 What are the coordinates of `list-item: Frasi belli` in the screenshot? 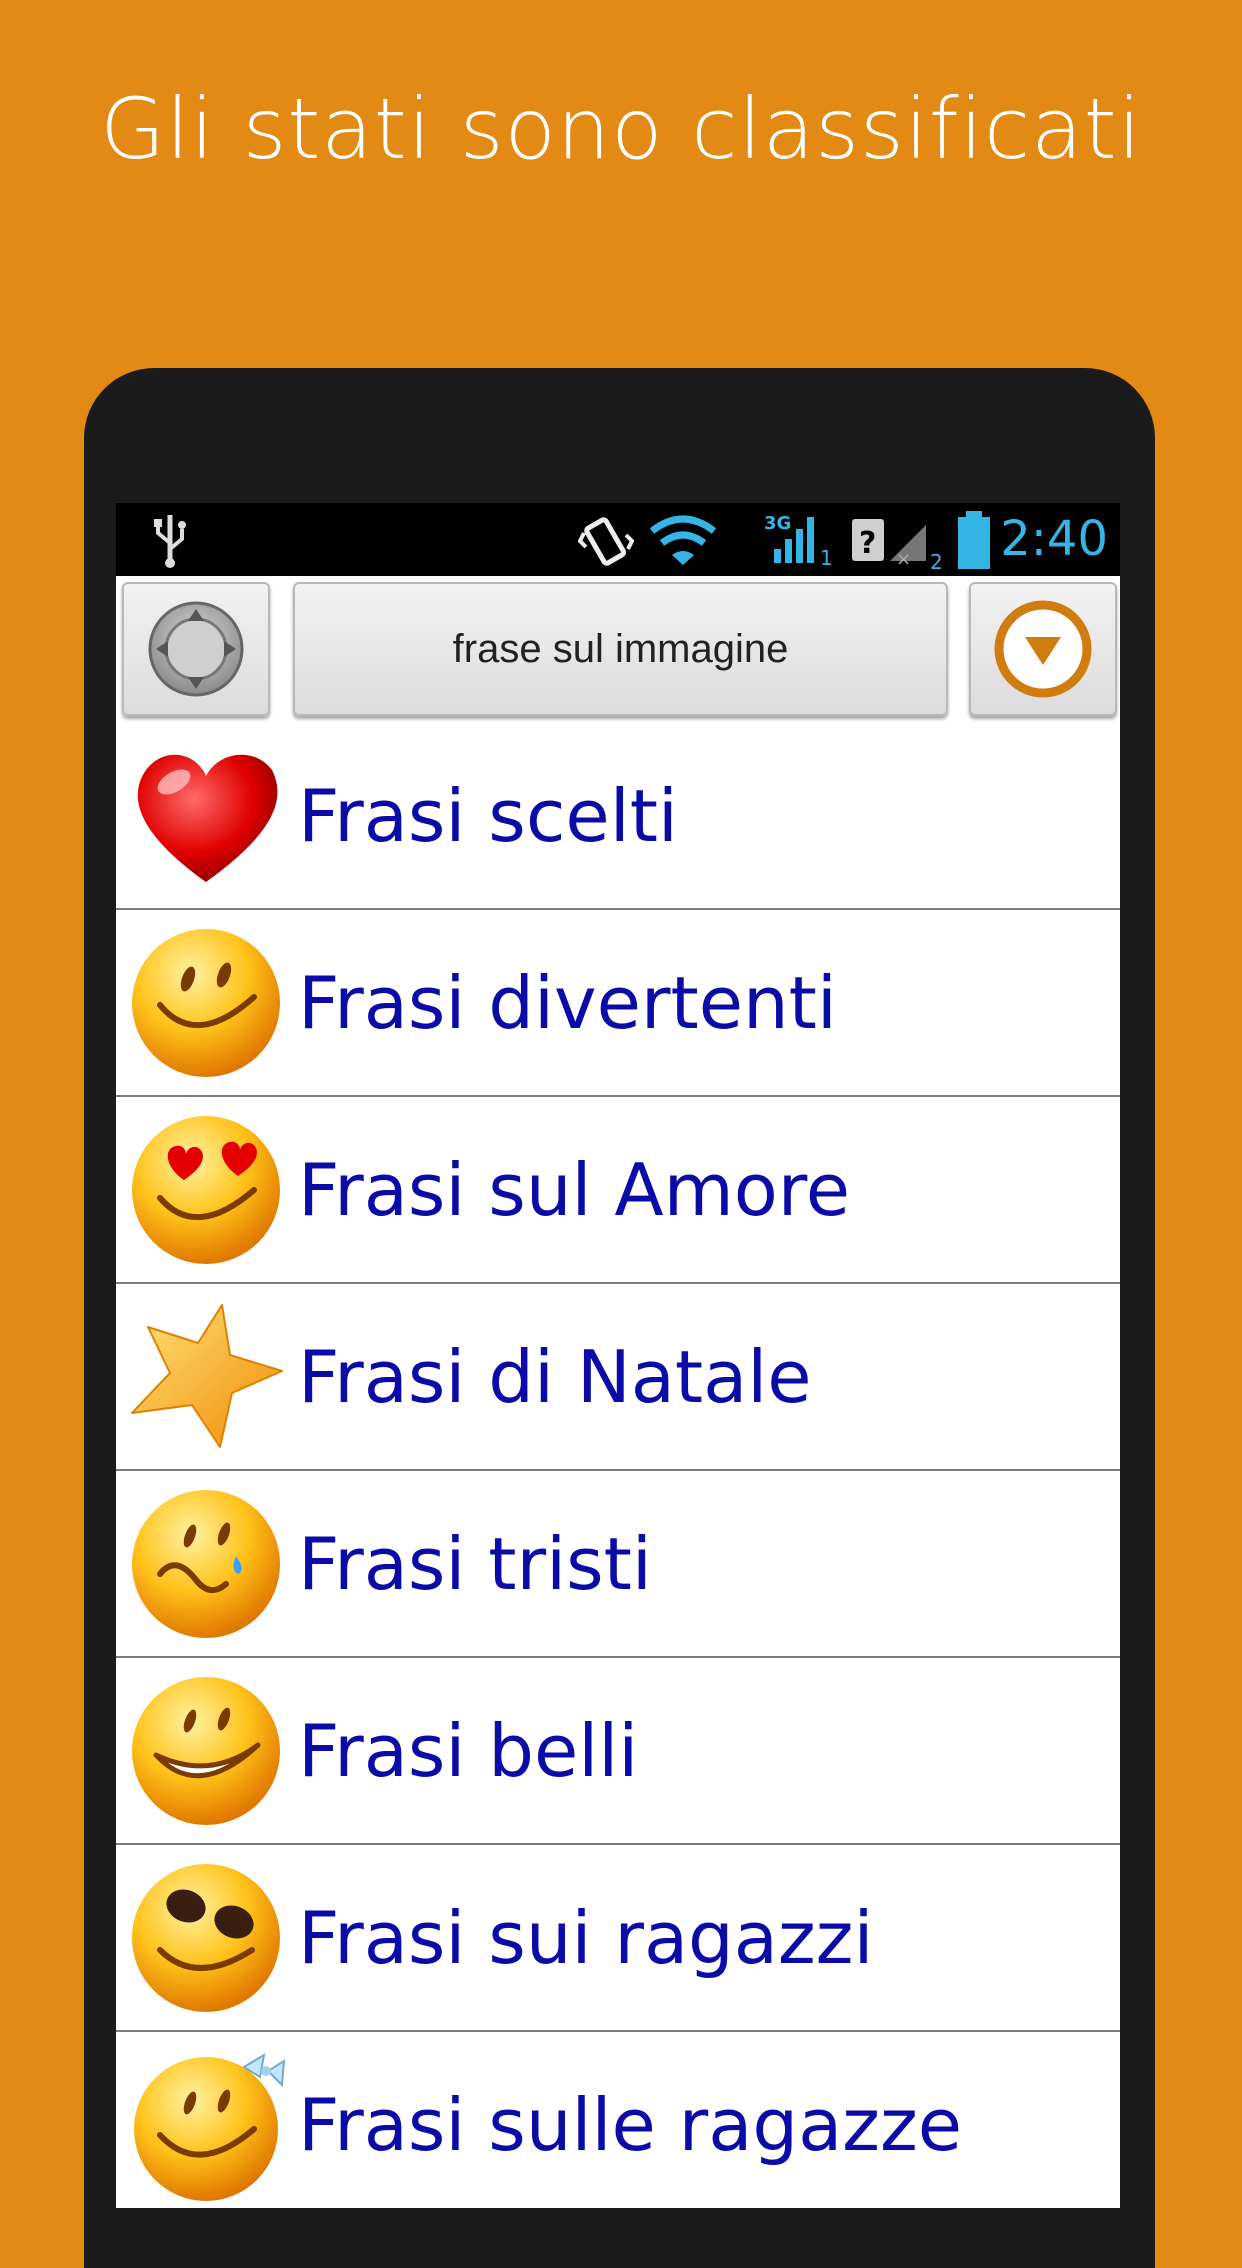 It's located at (618, 1751).